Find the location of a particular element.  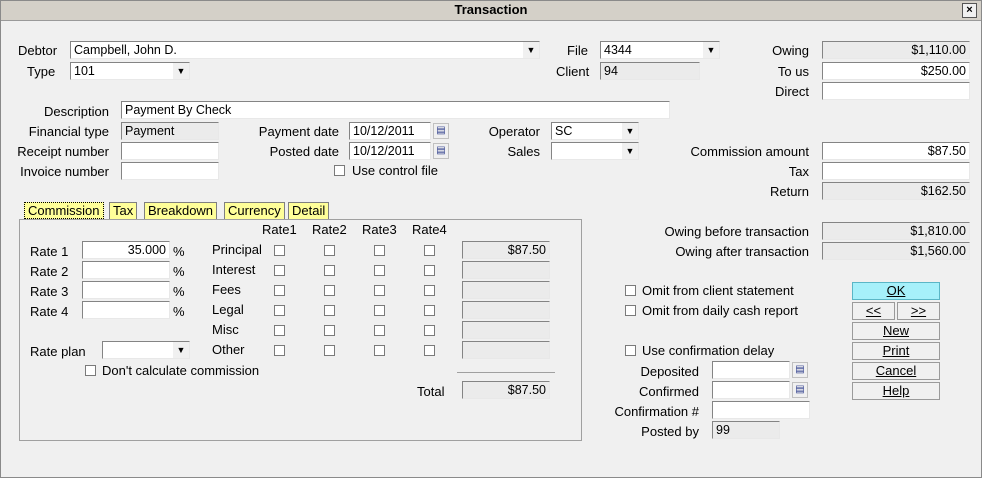

posted-date-label: Posted date is located at coordinates (304, 151).